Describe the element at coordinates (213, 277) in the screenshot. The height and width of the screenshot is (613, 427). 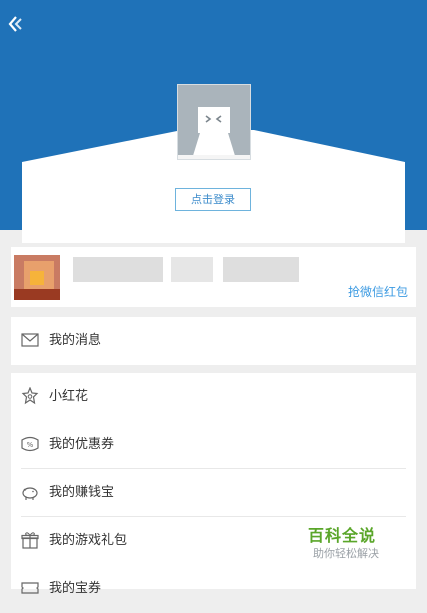
I see `promo-card: 抢微信红包` at that location.